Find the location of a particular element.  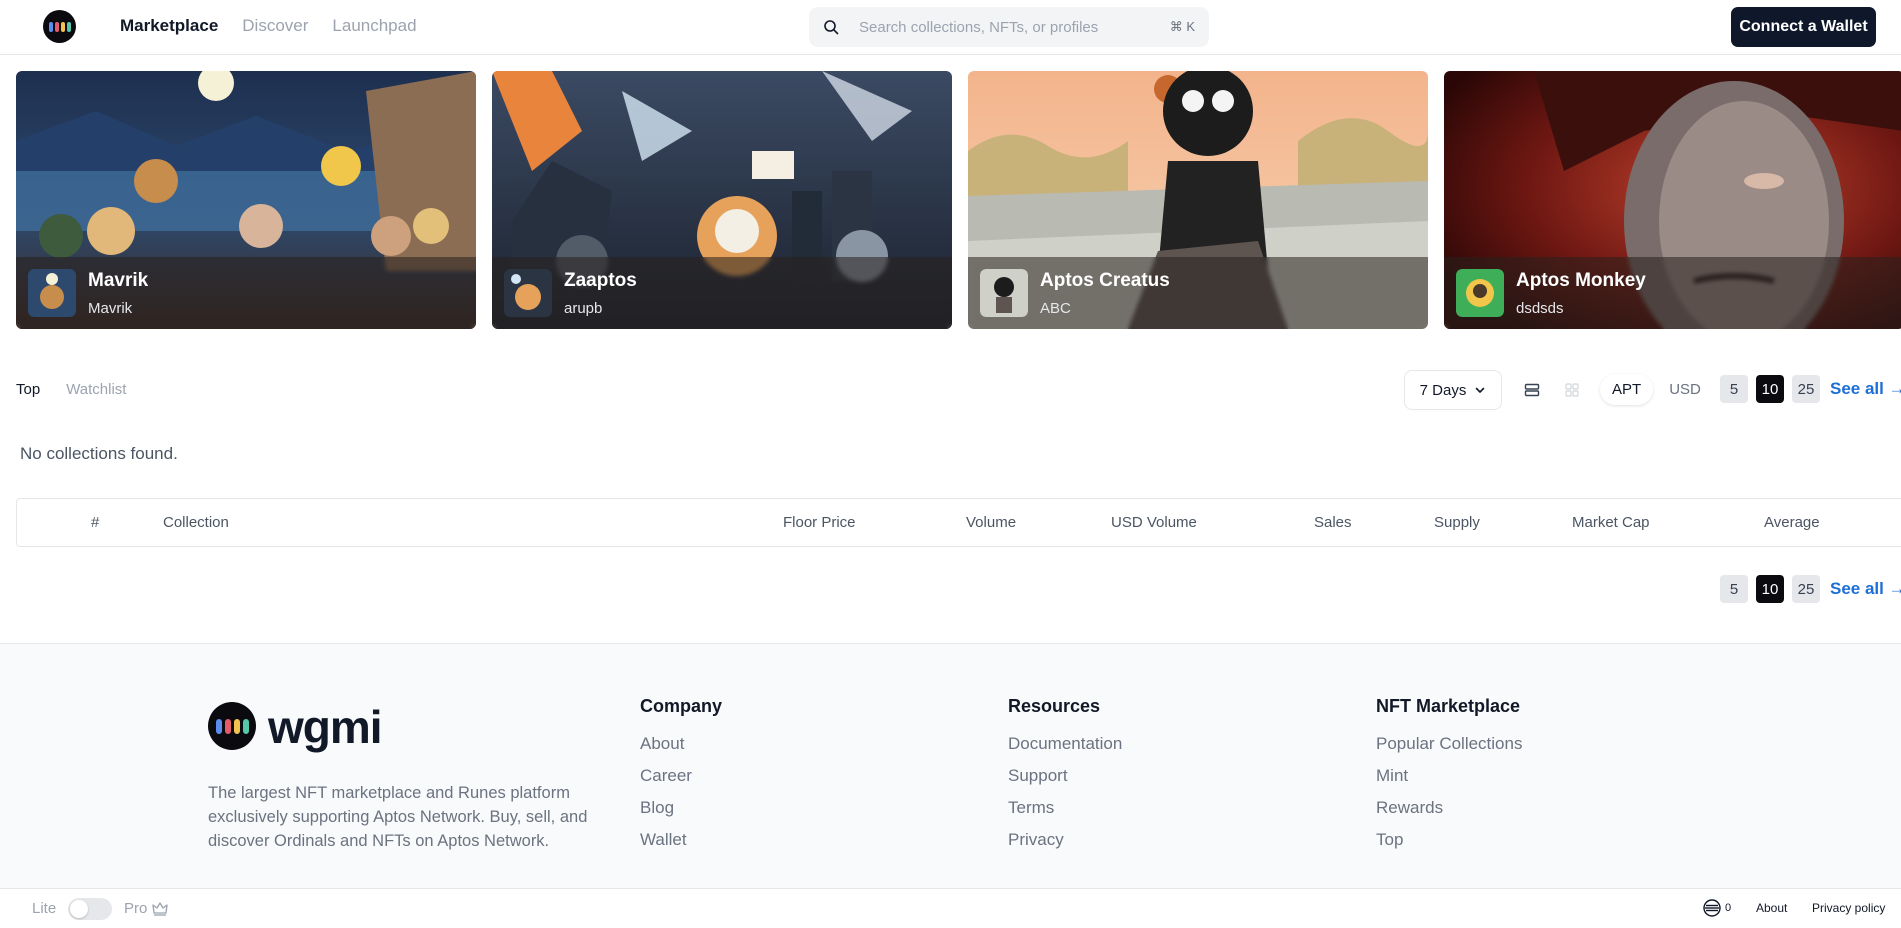

nav-discover: Discover is located at coordinates (275, 26).